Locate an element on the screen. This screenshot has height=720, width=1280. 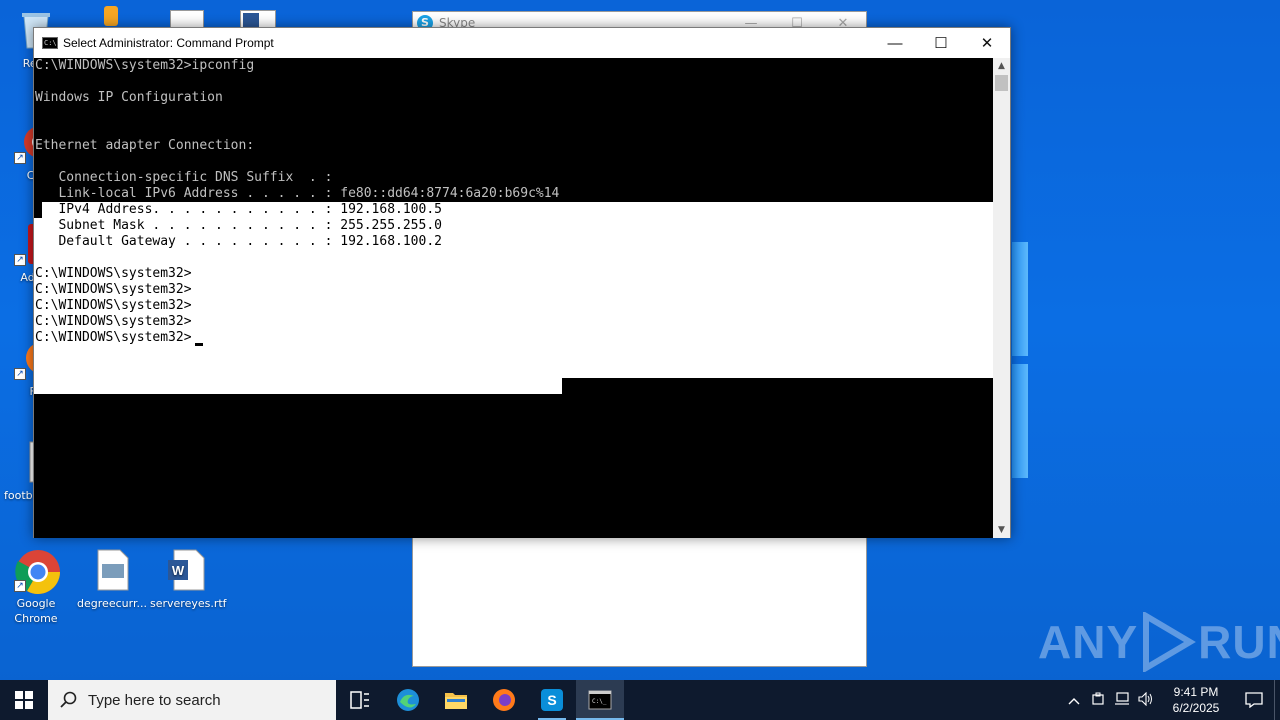
edge-icon is located at coordinates (408, 700).